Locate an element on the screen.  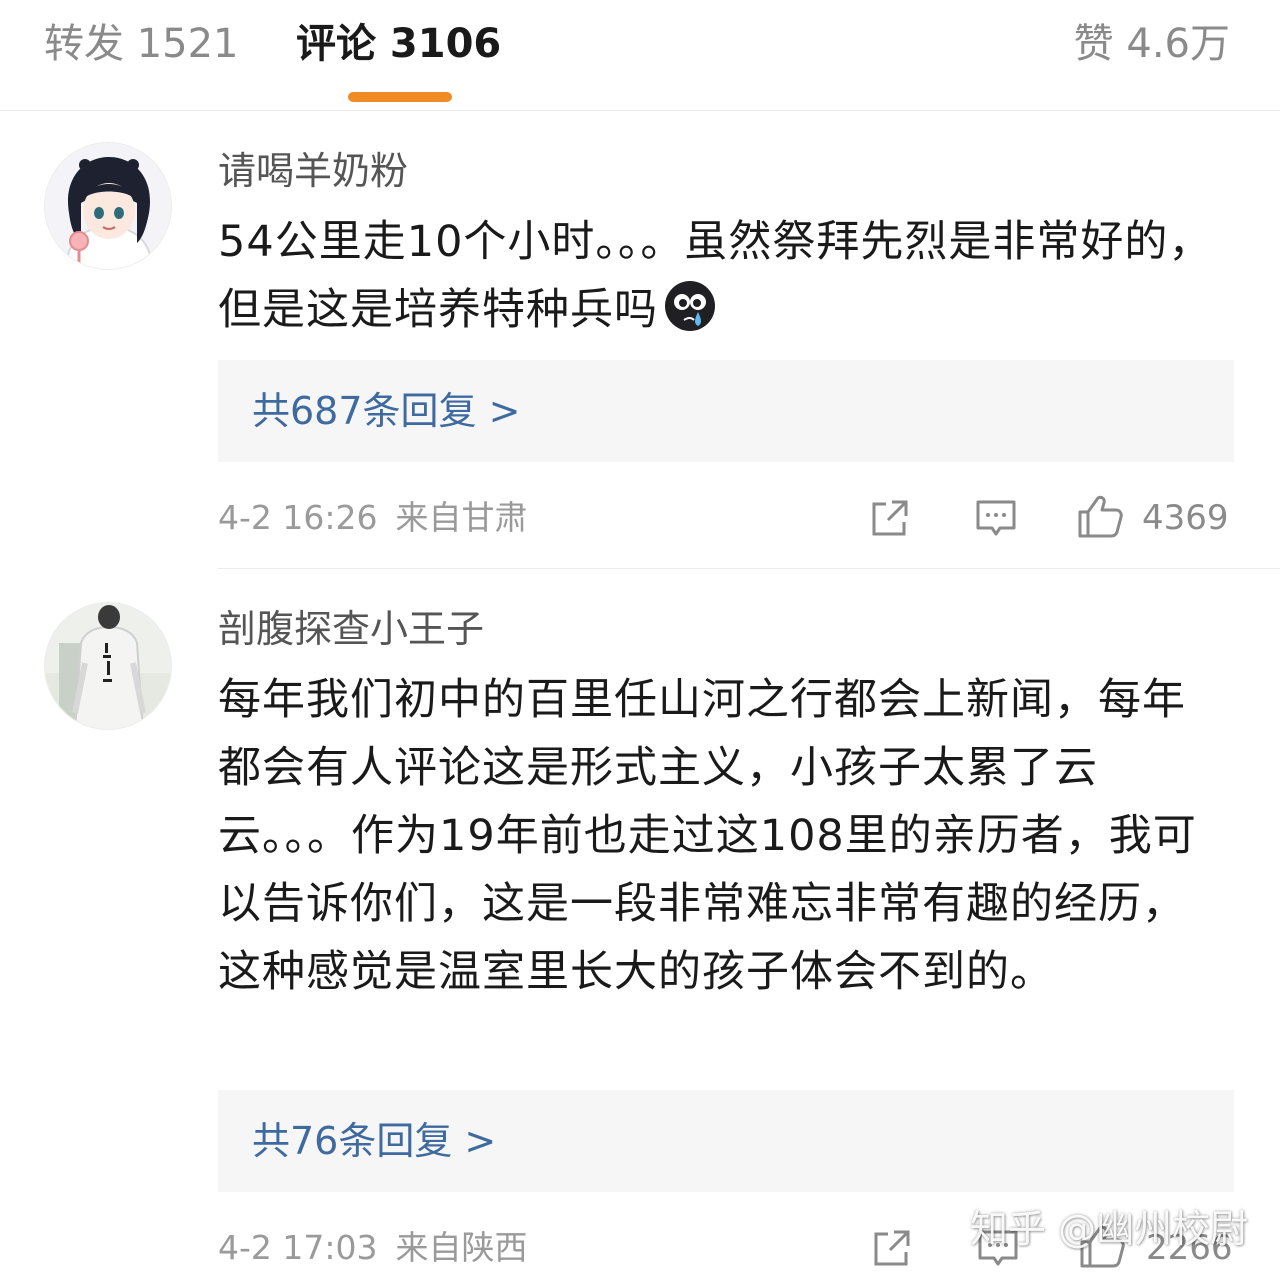
comment-location: 来自甘肃 is located at coordinates (461, 517).